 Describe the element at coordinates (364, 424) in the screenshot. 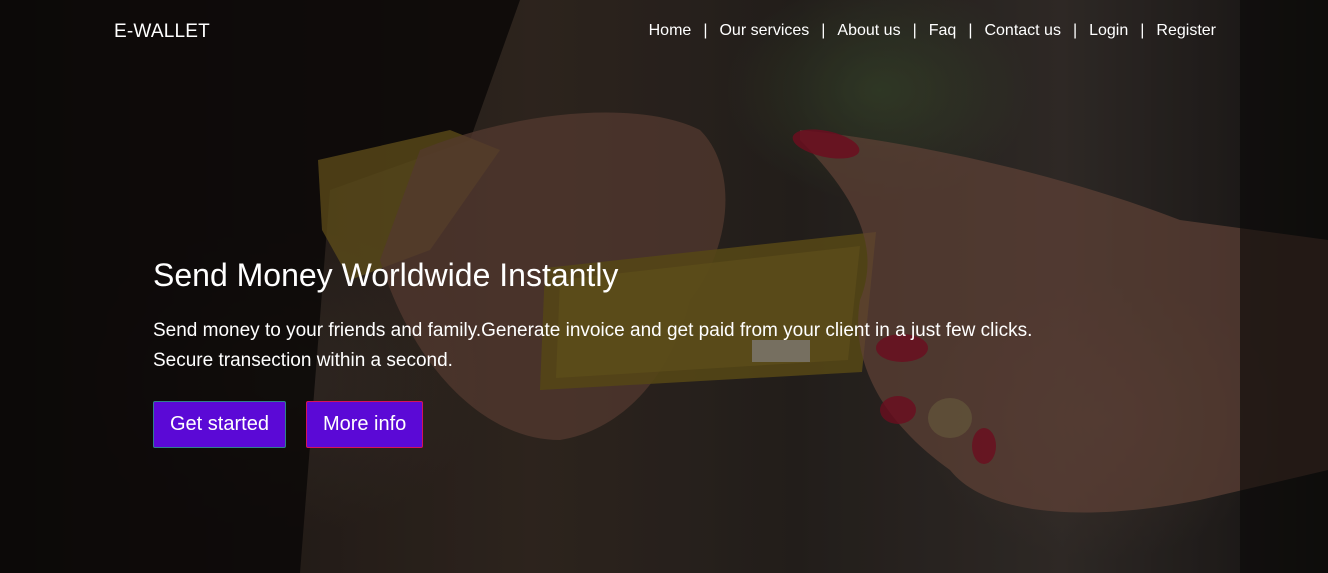

I see `more-info-button: More info` at that location.